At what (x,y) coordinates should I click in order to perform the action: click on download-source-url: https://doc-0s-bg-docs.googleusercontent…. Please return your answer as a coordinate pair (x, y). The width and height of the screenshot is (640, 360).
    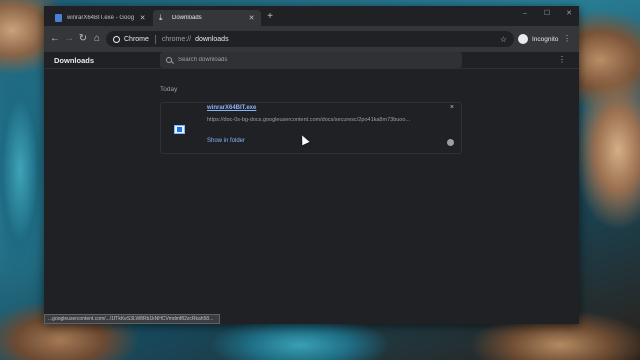
    Looking at the image, I should click on (317, 120).